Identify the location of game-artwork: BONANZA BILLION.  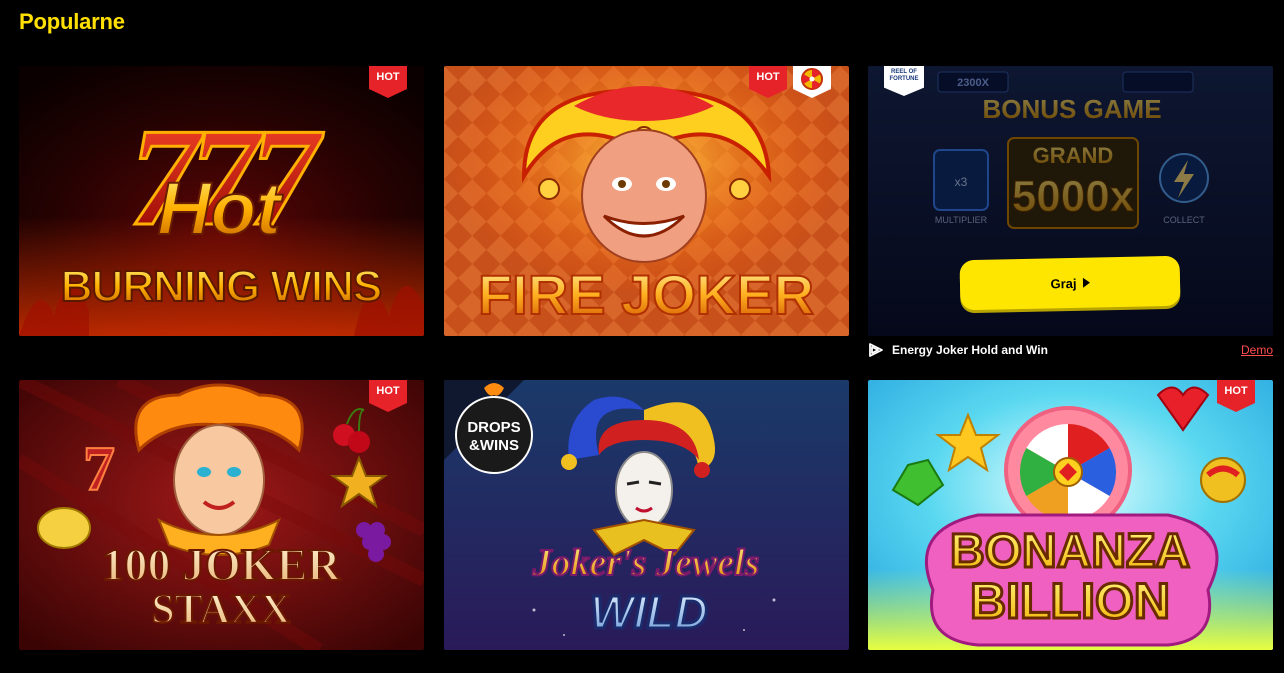
(1070, 515).